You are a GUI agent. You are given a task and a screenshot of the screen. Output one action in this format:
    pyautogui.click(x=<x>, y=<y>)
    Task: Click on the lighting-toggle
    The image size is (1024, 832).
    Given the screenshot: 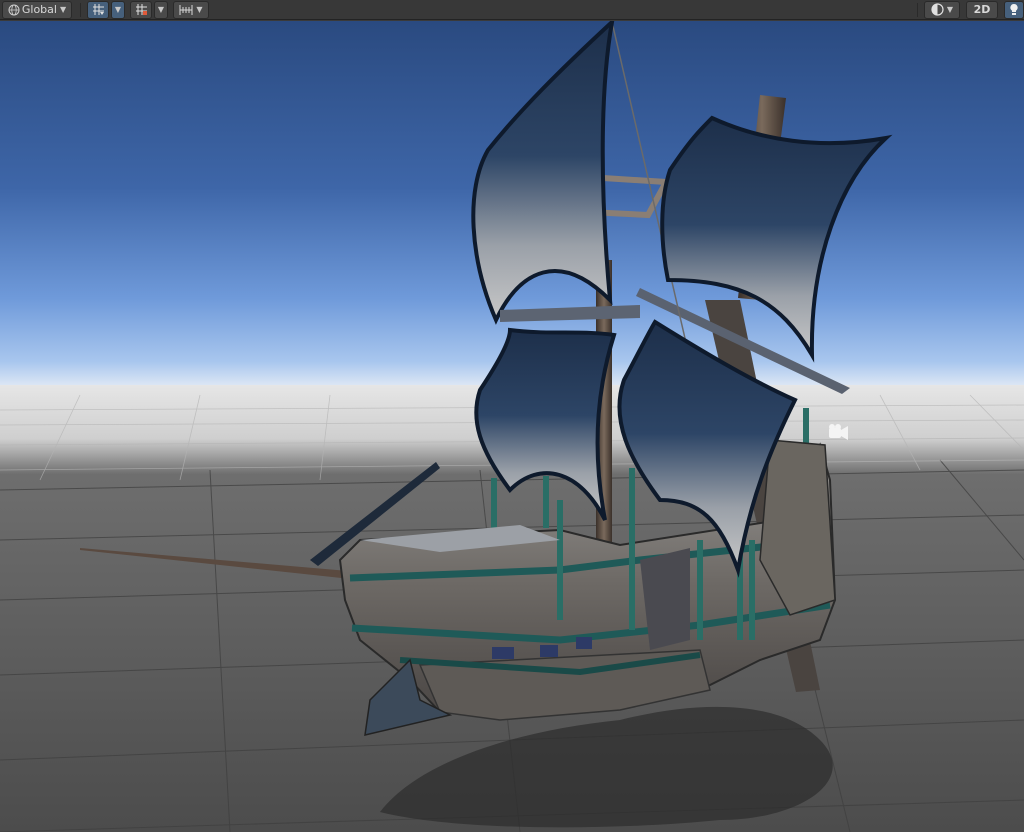 What is the action you would take?
    pyautogui.click(x=1014, y=9)
    